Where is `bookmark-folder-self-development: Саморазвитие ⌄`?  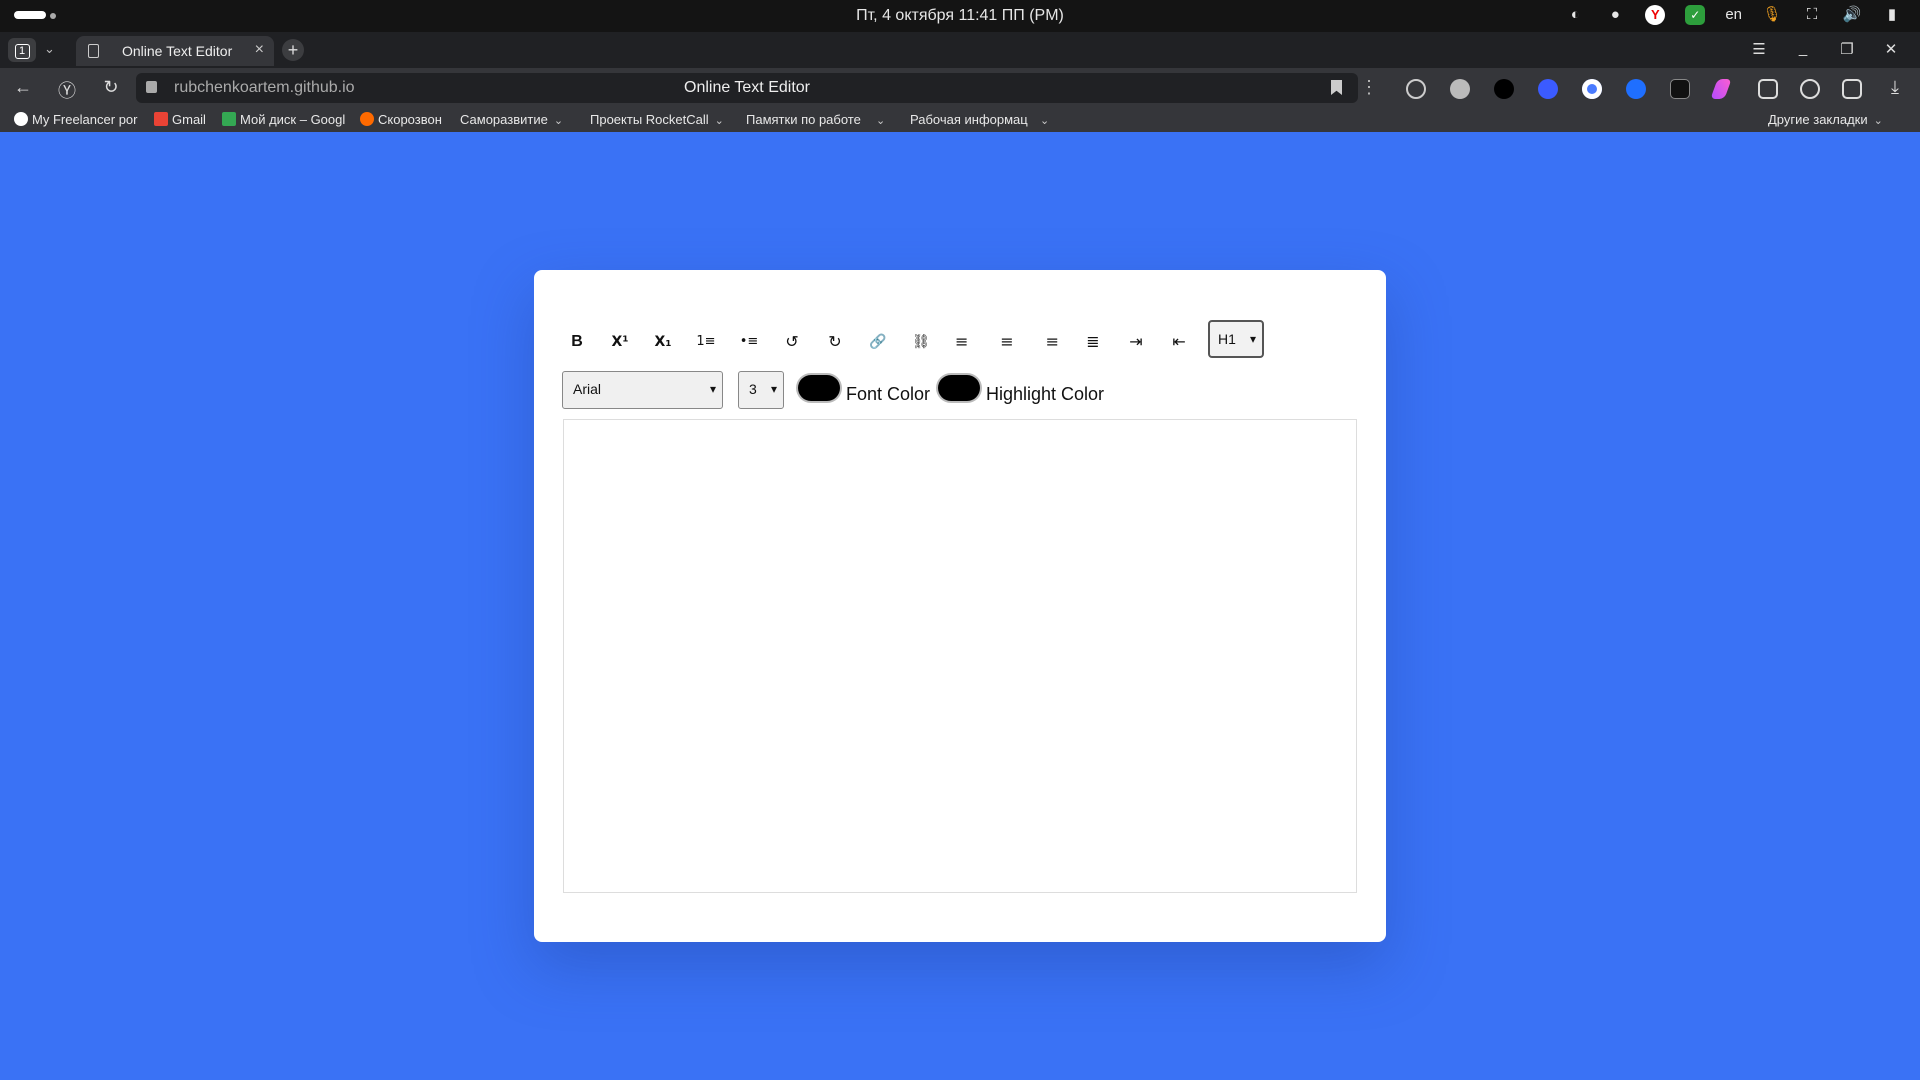
bookmark-folder-self-development: Саморазвитие ⌄ is located at coordinates (511, 119).